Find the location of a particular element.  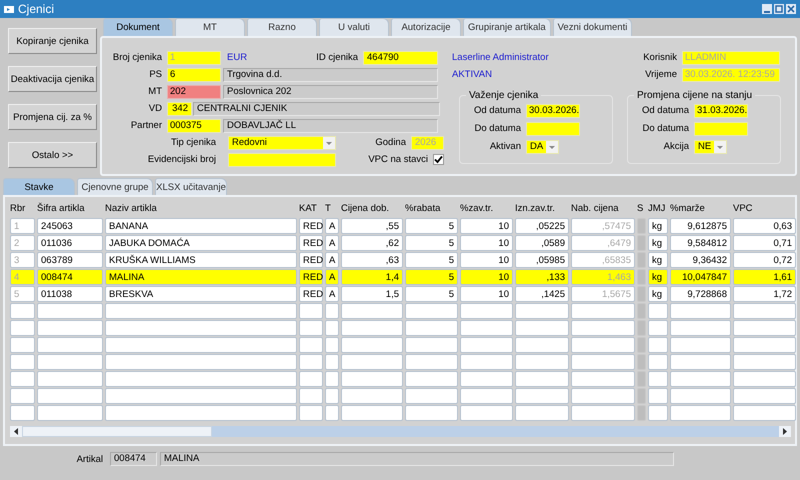

date-field: 31.03.2026. is located at coordinates (721, 111).